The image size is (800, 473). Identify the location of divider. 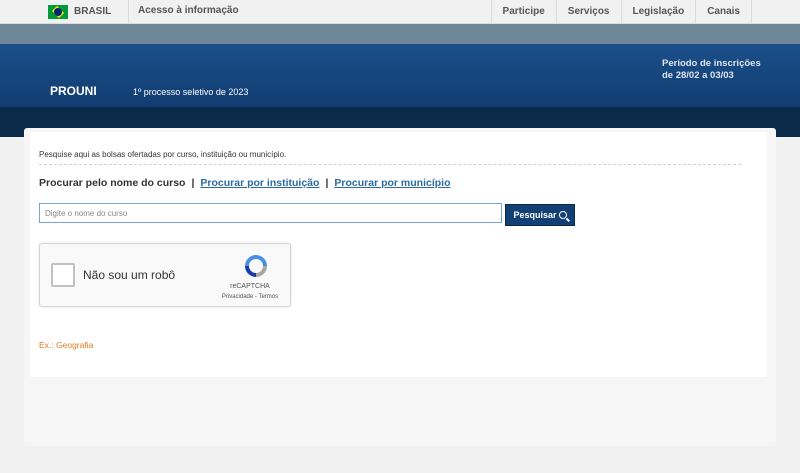
(128, 11).